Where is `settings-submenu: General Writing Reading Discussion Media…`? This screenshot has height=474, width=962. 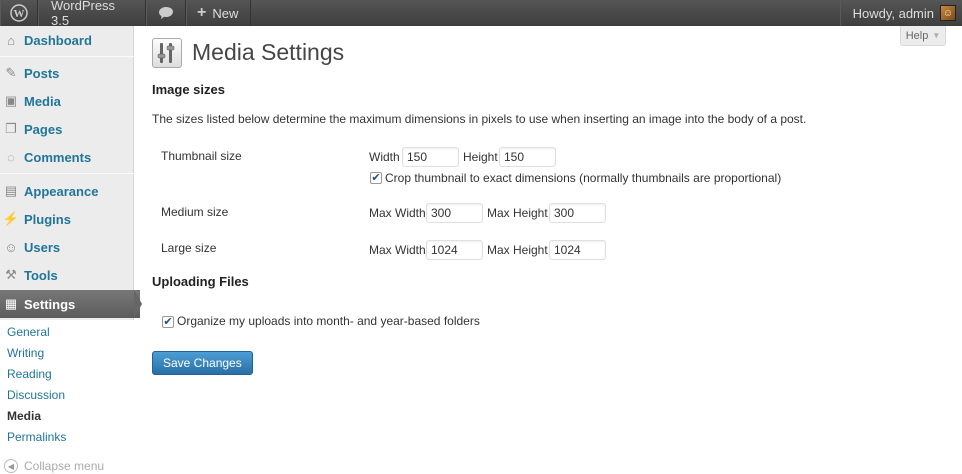 settings-submenu: General Writing Reading Discussion Media… is located at coordinates (67, 397).